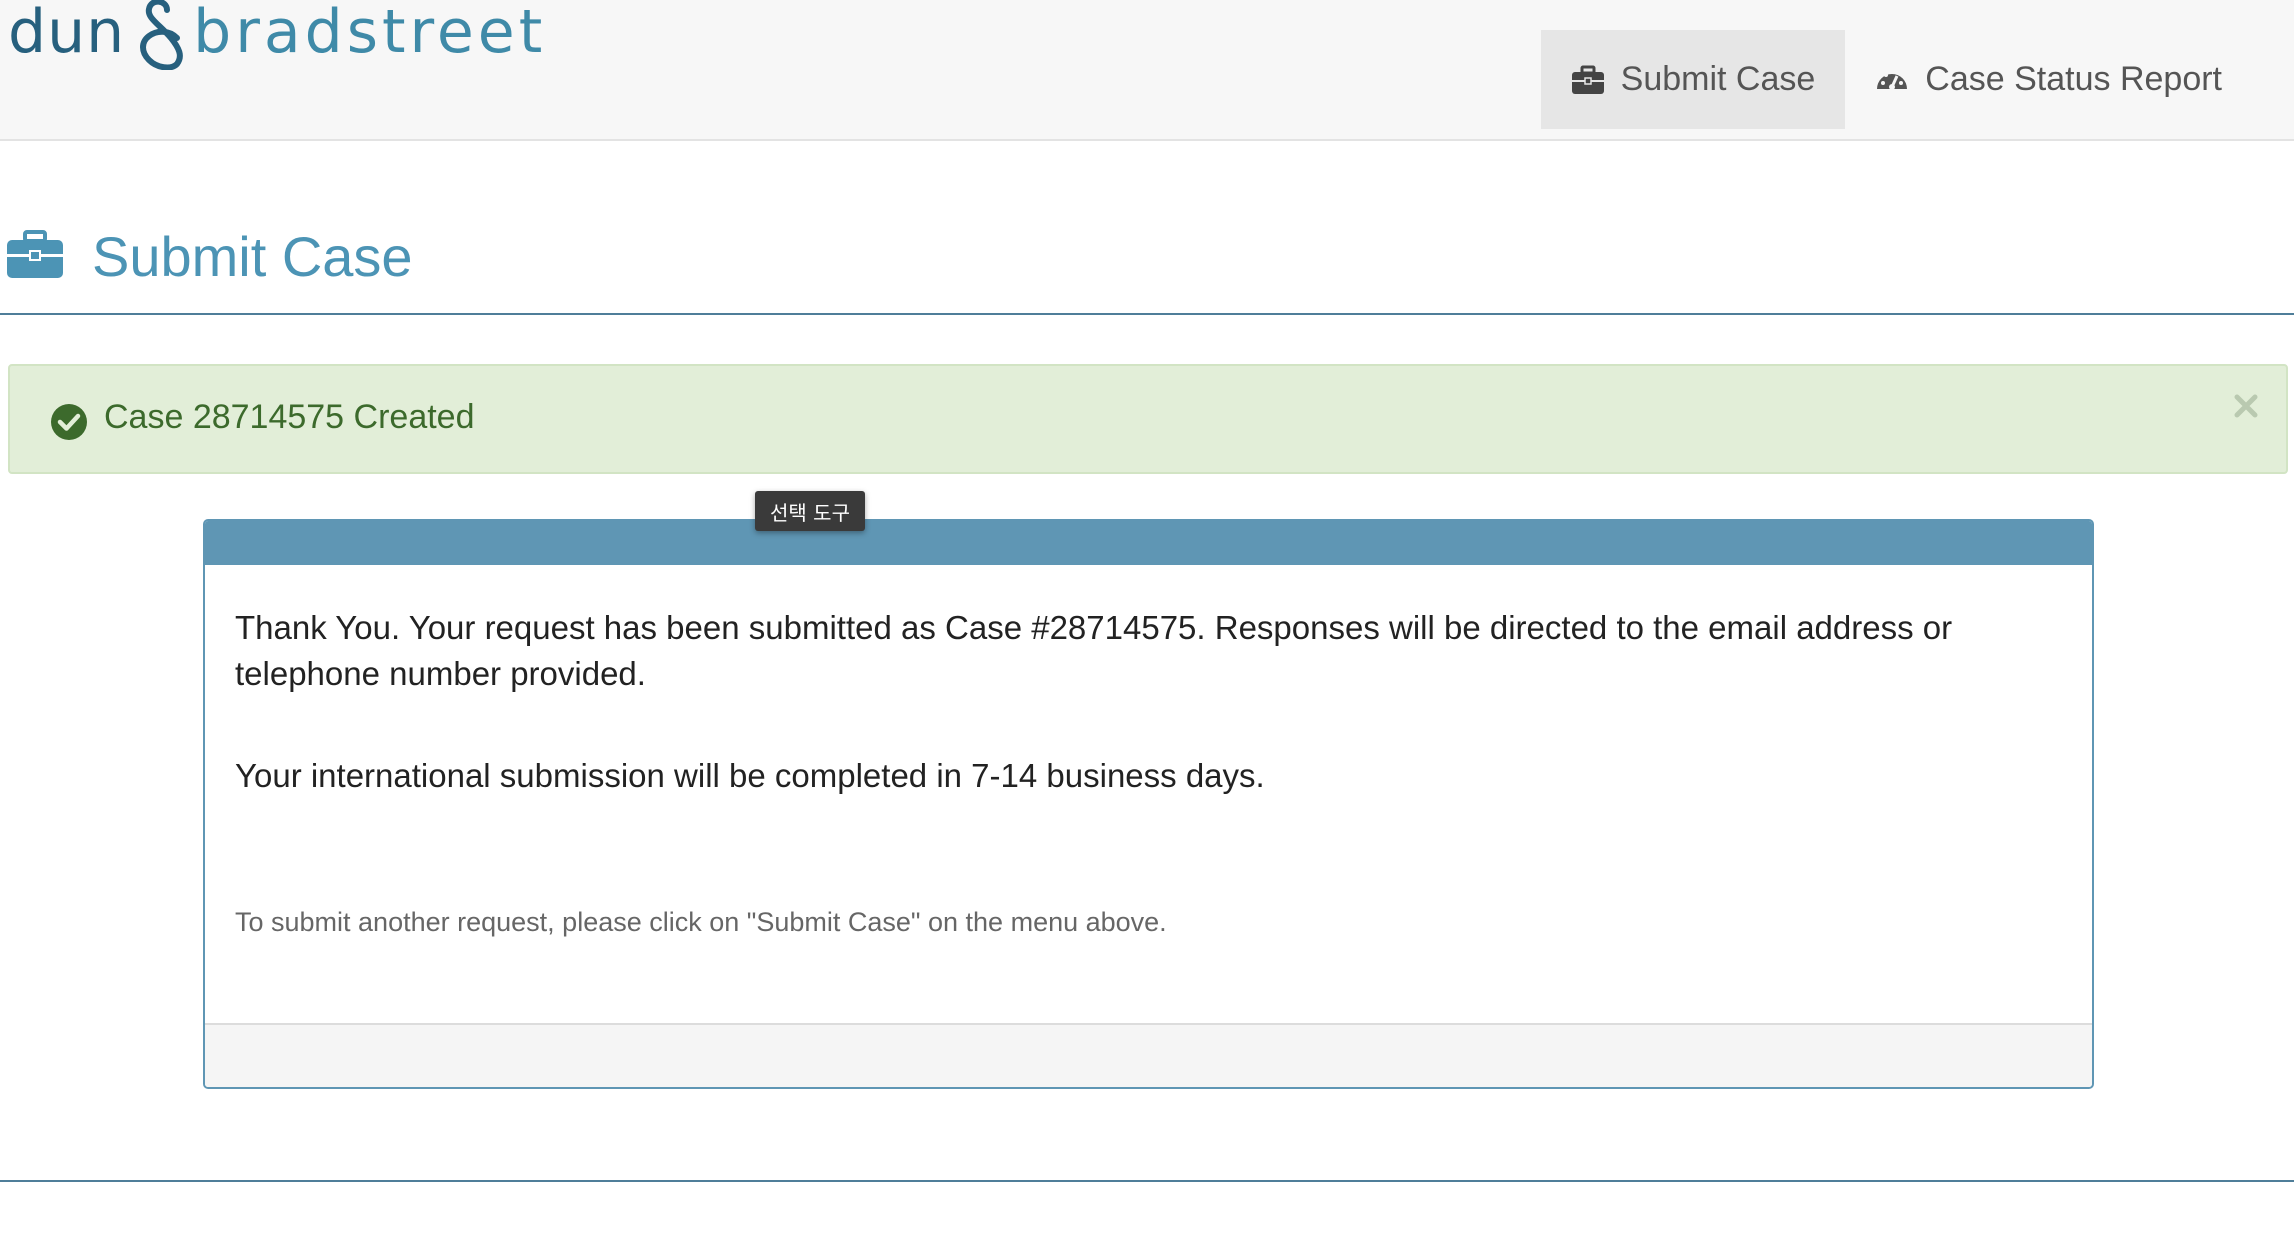  Describe the element at coordinates (370, 33) in the screenshot. I see `logo-text-bradstreet: bradstreet` at that location.